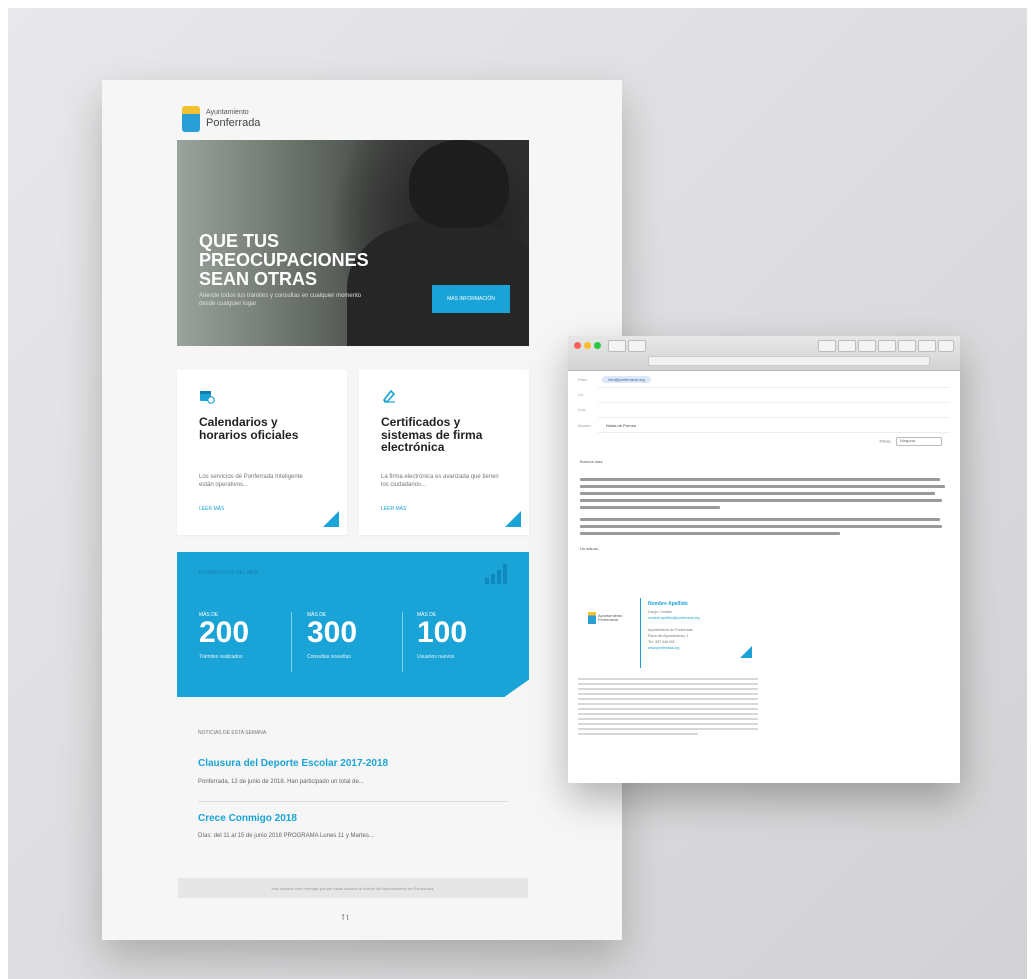 Image resolution: width=1035 pixels, height=979 pixels. I want to click on mail-closing: Un saludo,, so click(590, 548).